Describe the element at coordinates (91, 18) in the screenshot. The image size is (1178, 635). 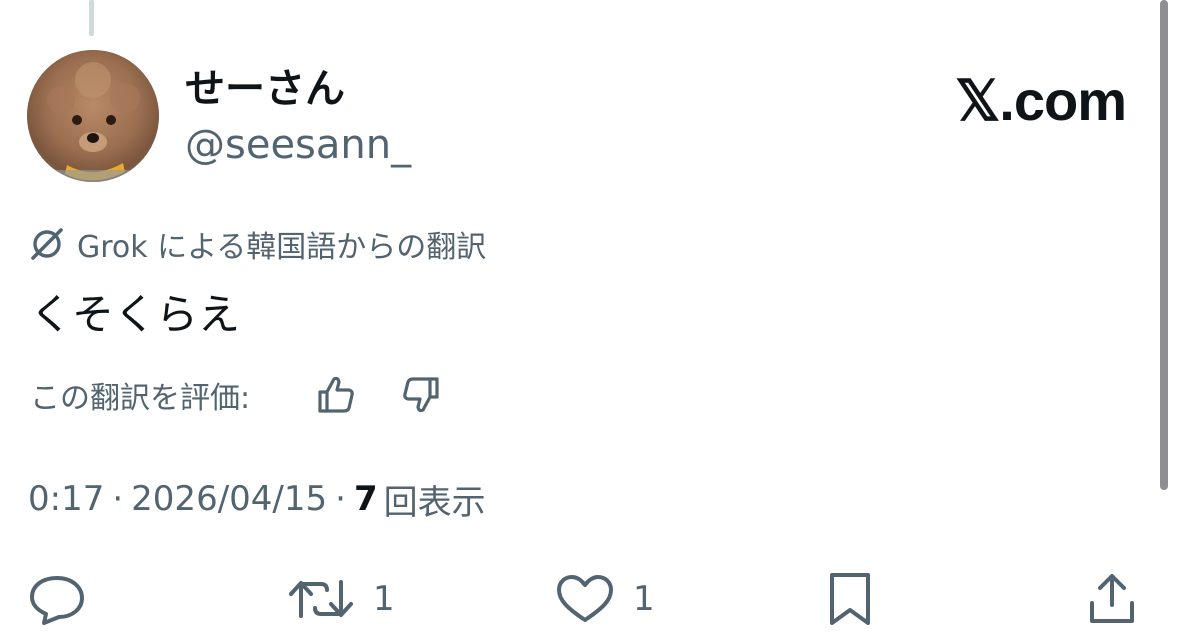
I see `thread-connector-line` at that location.